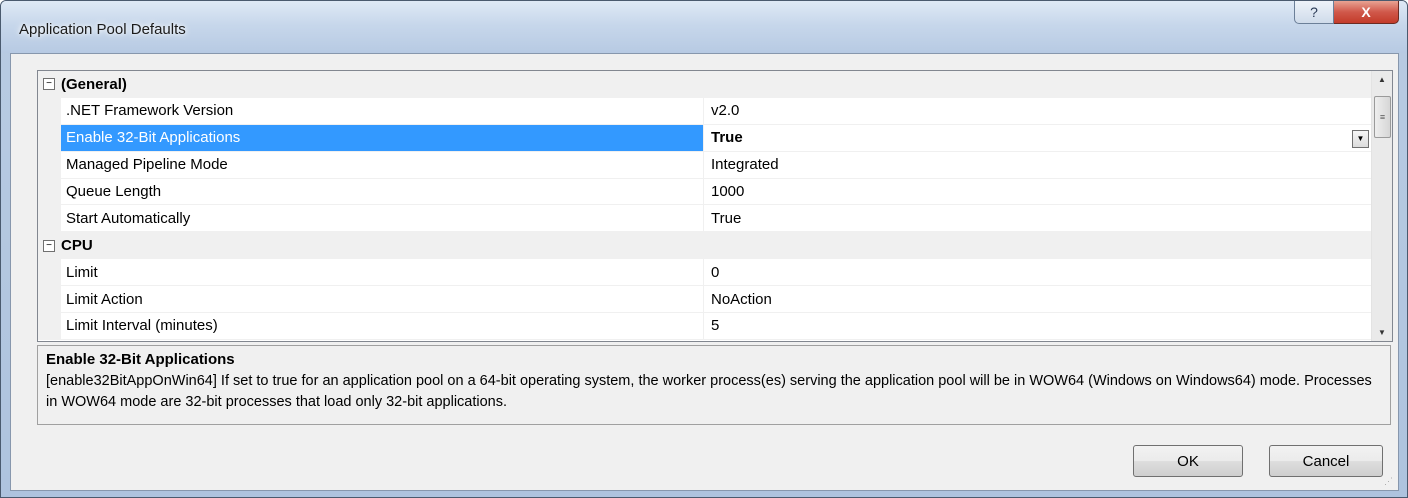  I want to click on vertical-scrollbar: ▲ ≡ ▼, so click(1381, 206).